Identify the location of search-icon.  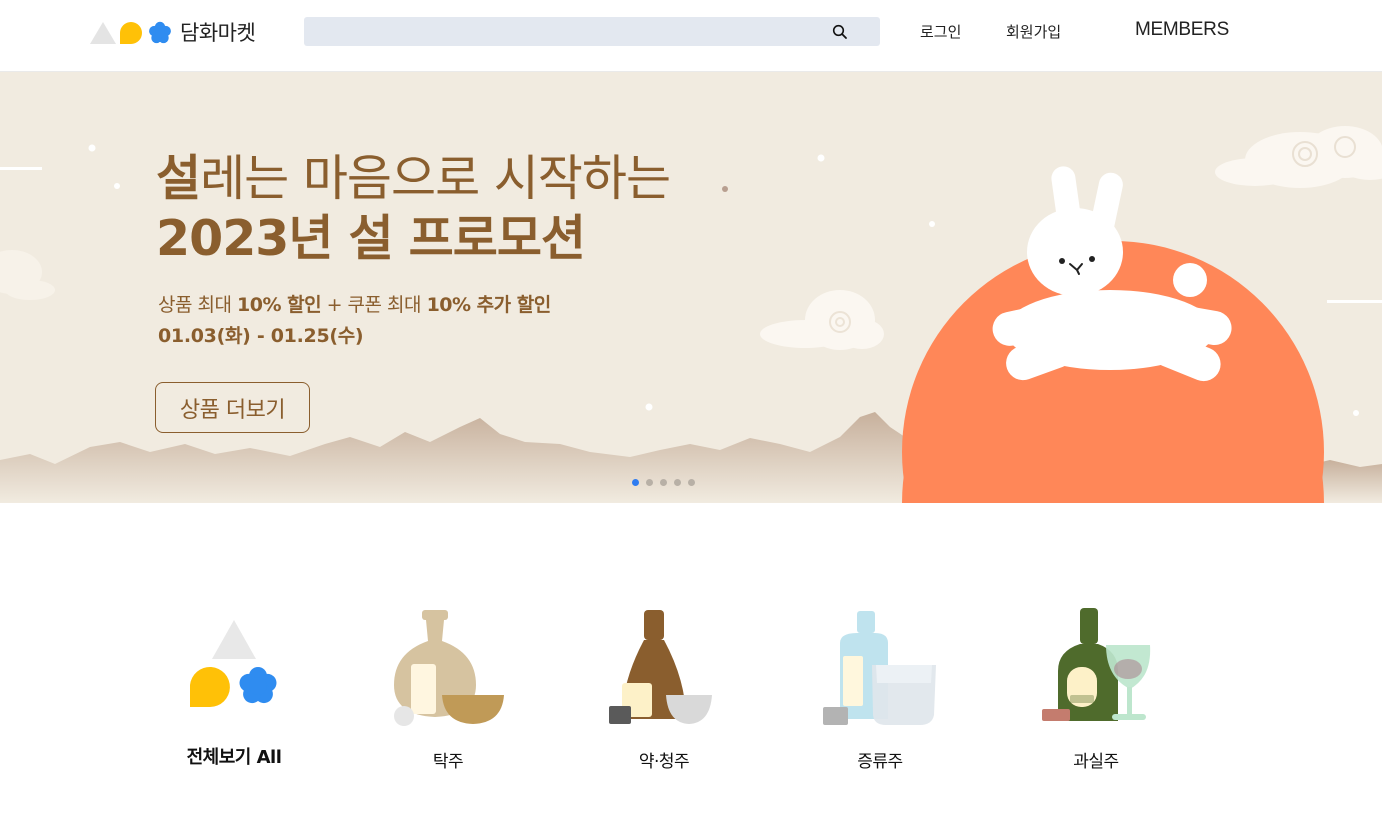
(840, 32).